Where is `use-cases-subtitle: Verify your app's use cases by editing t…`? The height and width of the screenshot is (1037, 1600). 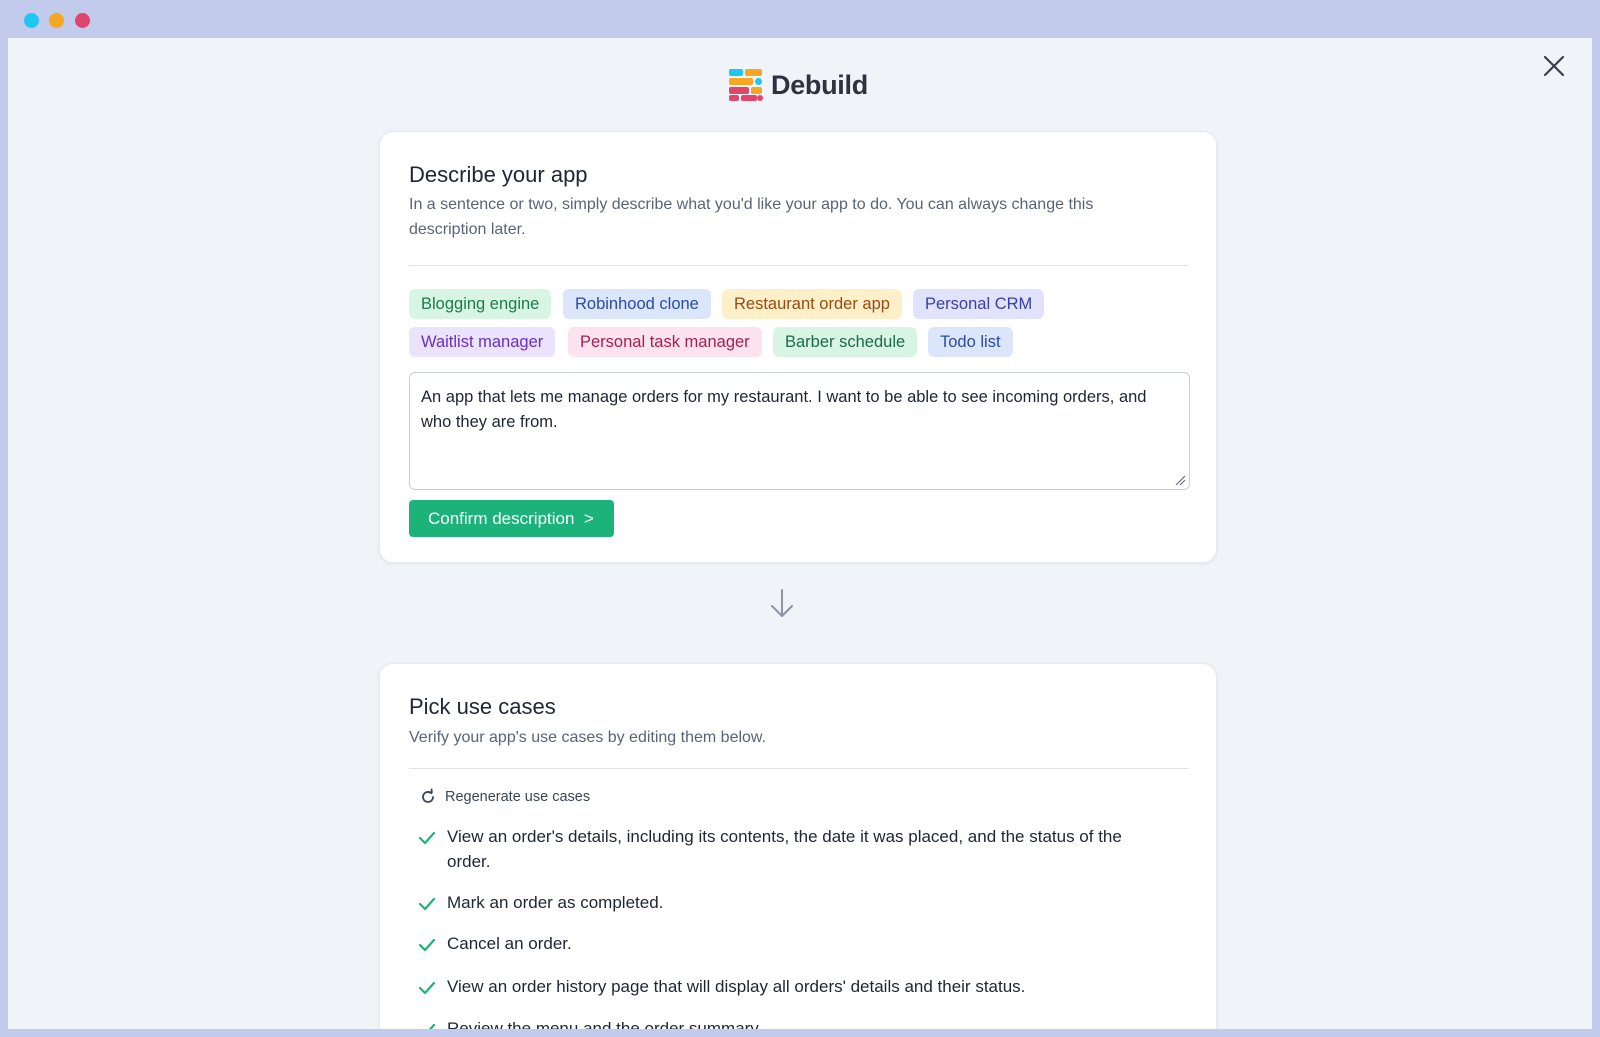
use-cases-subtitle: Verify your app's use cases by editing t… is located at coordinates (588, 737).